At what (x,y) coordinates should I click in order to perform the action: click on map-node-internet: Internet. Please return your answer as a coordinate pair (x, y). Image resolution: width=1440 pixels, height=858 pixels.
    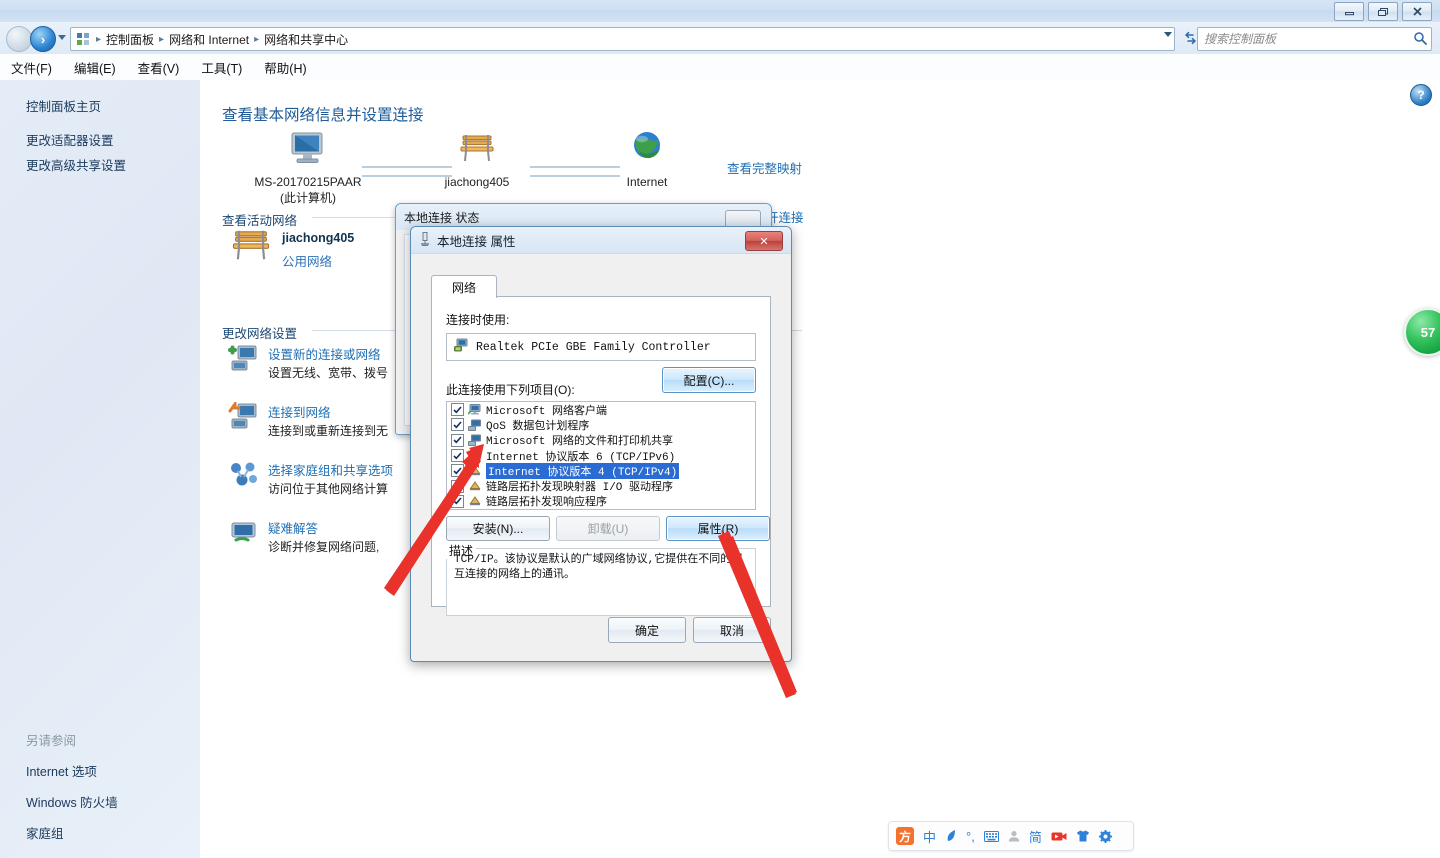
    Looking at the image, I should click on (647, 159).